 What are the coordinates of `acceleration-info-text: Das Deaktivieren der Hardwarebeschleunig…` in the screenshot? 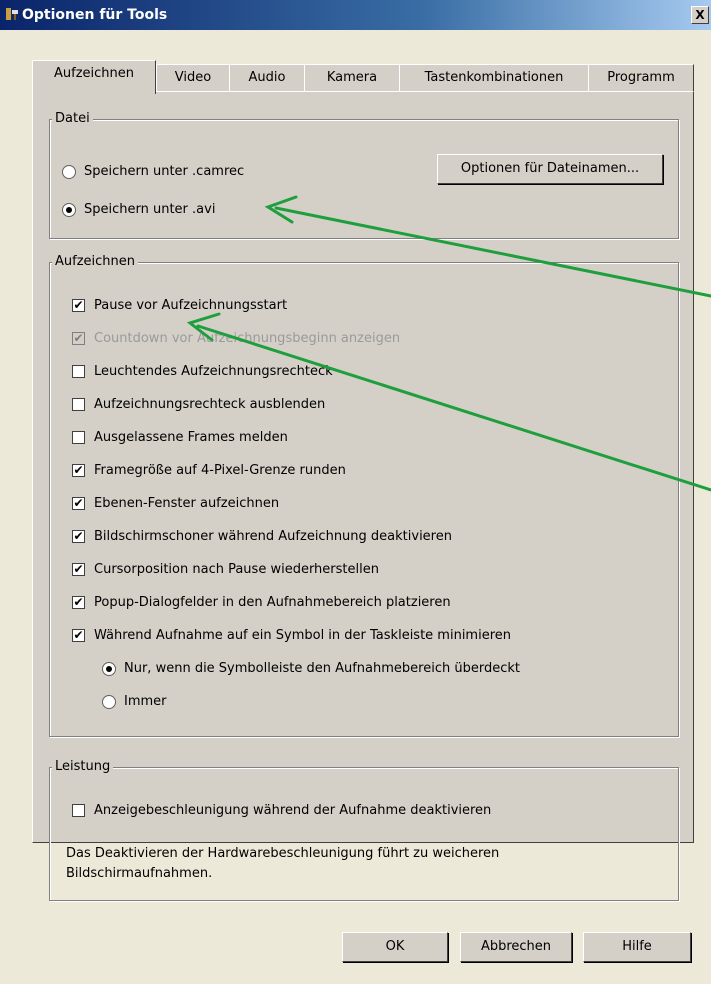 It's located at (283, 863).